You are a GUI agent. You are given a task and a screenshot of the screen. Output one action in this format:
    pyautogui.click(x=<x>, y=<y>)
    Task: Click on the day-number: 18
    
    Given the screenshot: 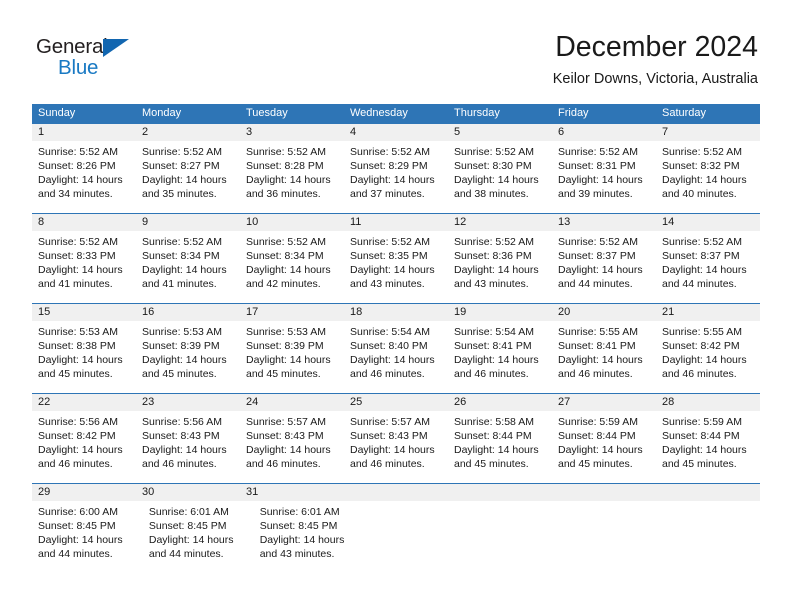 What is the action you would take?
    pyautogui.click(x=396, y=312)
    